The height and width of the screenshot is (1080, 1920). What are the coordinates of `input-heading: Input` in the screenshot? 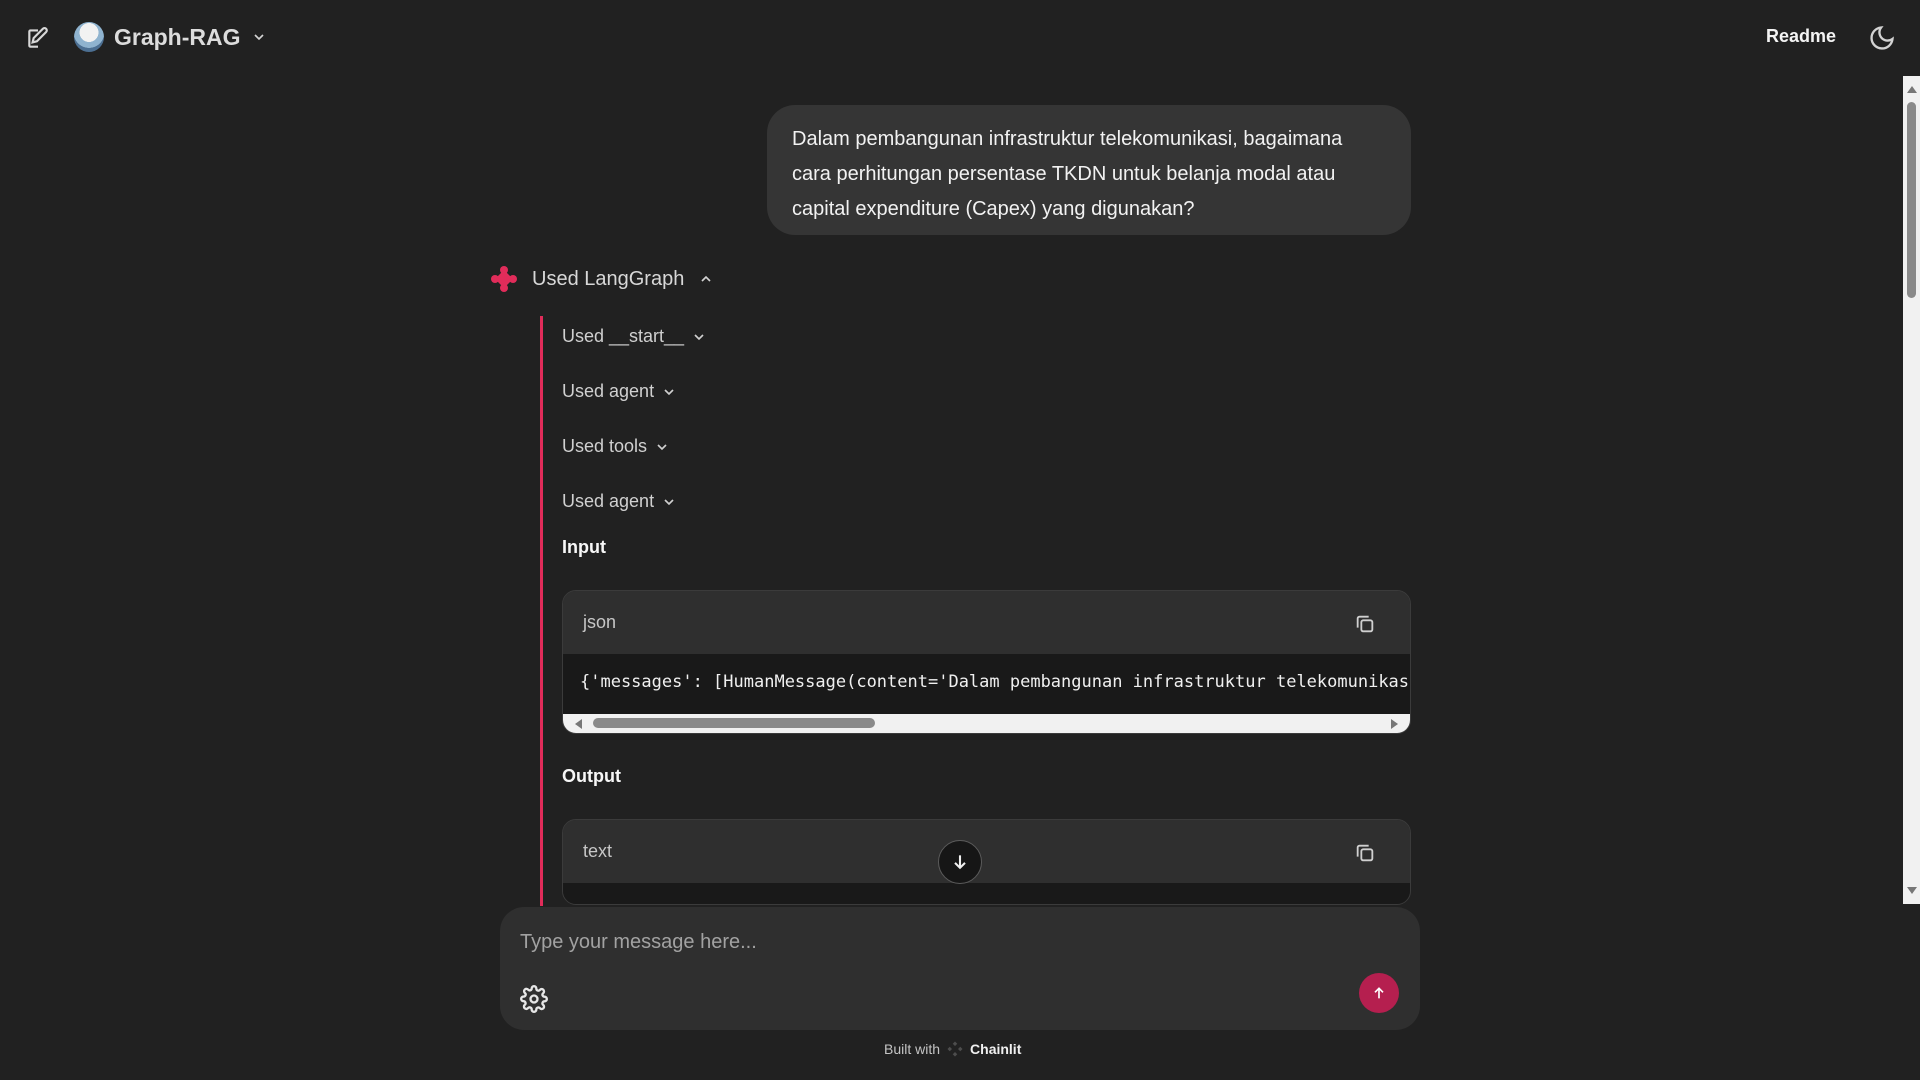 It's located at (584, 547).